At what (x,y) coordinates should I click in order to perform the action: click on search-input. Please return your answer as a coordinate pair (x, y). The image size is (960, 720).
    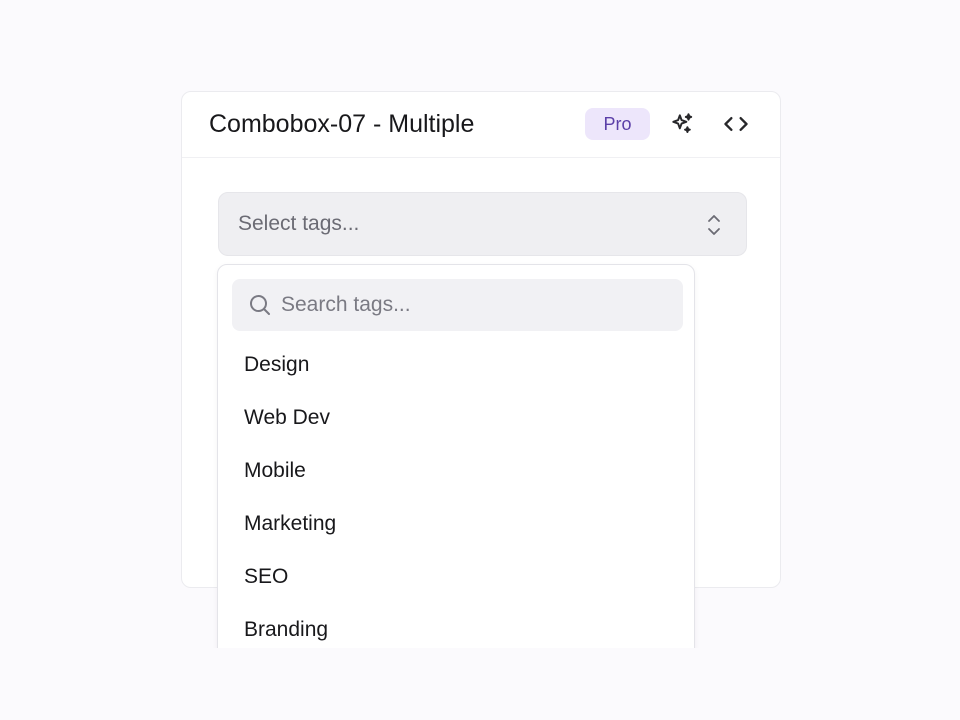
    Looking at the image, I should click on (471, 305).